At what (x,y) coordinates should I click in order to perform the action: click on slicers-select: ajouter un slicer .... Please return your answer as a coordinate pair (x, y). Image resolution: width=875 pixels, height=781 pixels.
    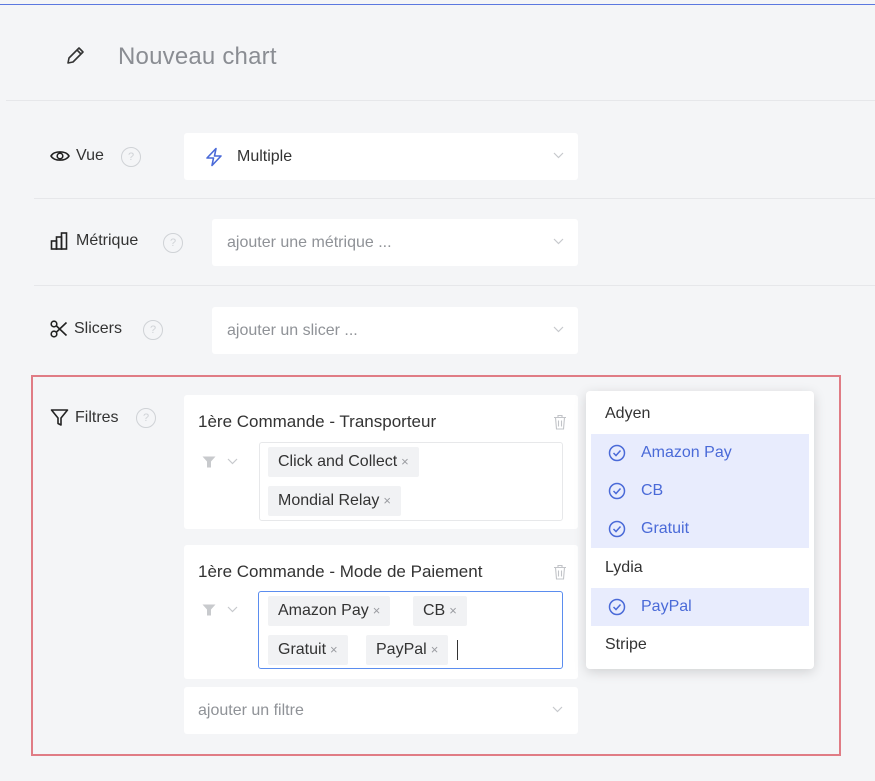
    Looking at the image, I should click on (395, 330).